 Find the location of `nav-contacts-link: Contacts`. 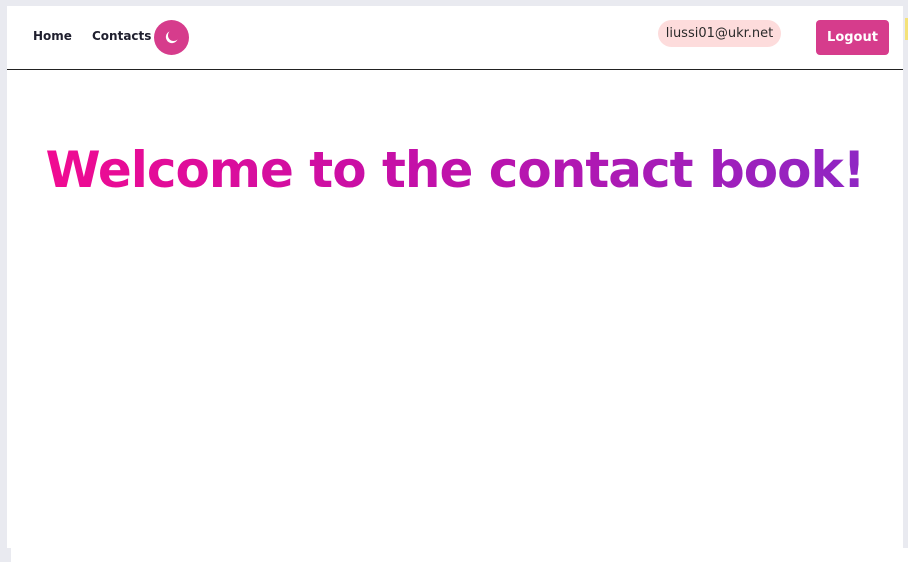

nav-contacts-link: Contacts is located at coordinates (121, 36).